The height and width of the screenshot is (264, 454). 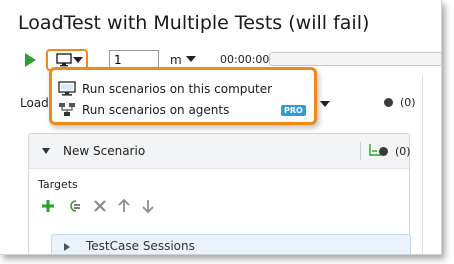 I want to click on add-sub-icon, so click(x=74, y=206).